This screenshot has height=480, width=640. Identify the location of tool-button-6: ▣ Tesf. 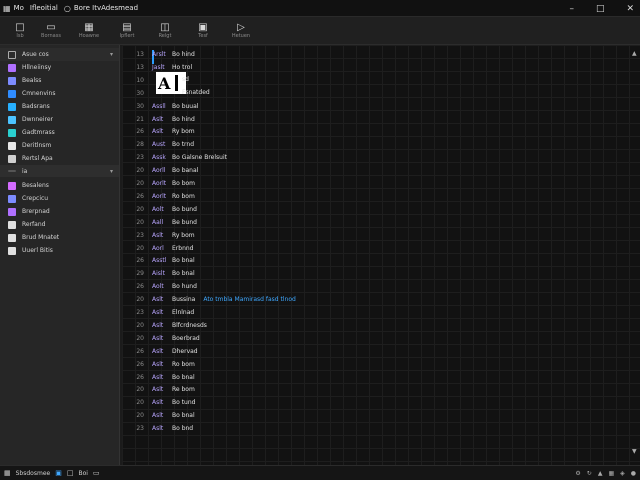
(203, 31).